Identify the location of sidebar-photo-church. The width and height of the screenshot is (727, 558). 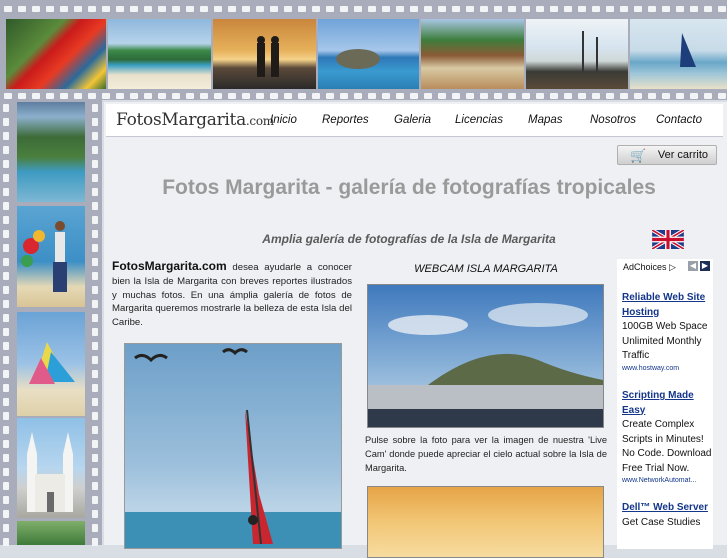
(51, 468).